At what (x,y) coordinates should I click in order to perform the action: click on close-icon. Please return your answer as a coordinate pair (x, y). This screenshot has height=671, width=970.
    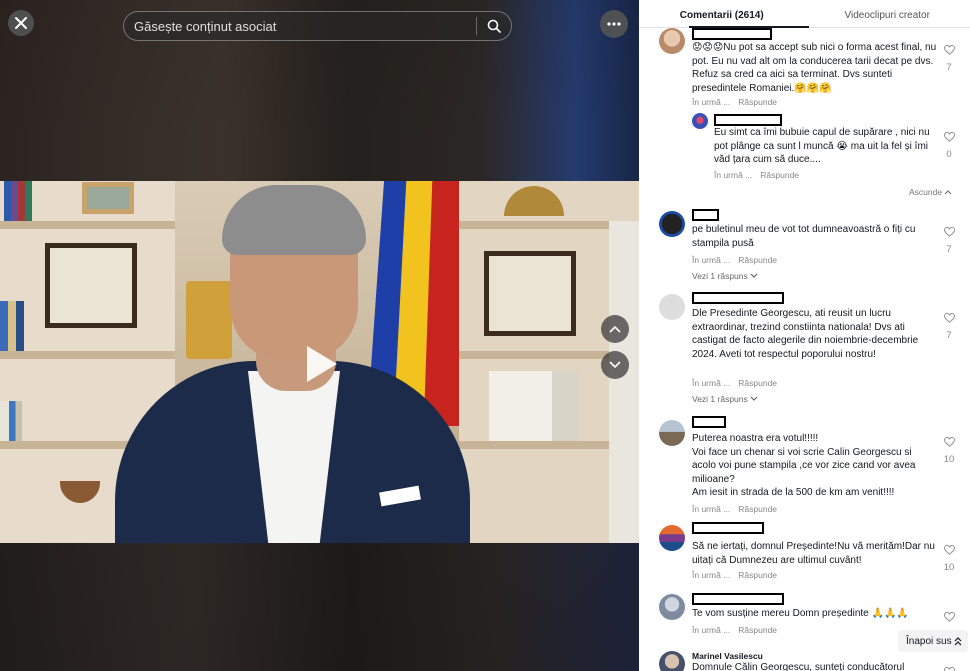
    Looking at the image, I should click on (21, 23).